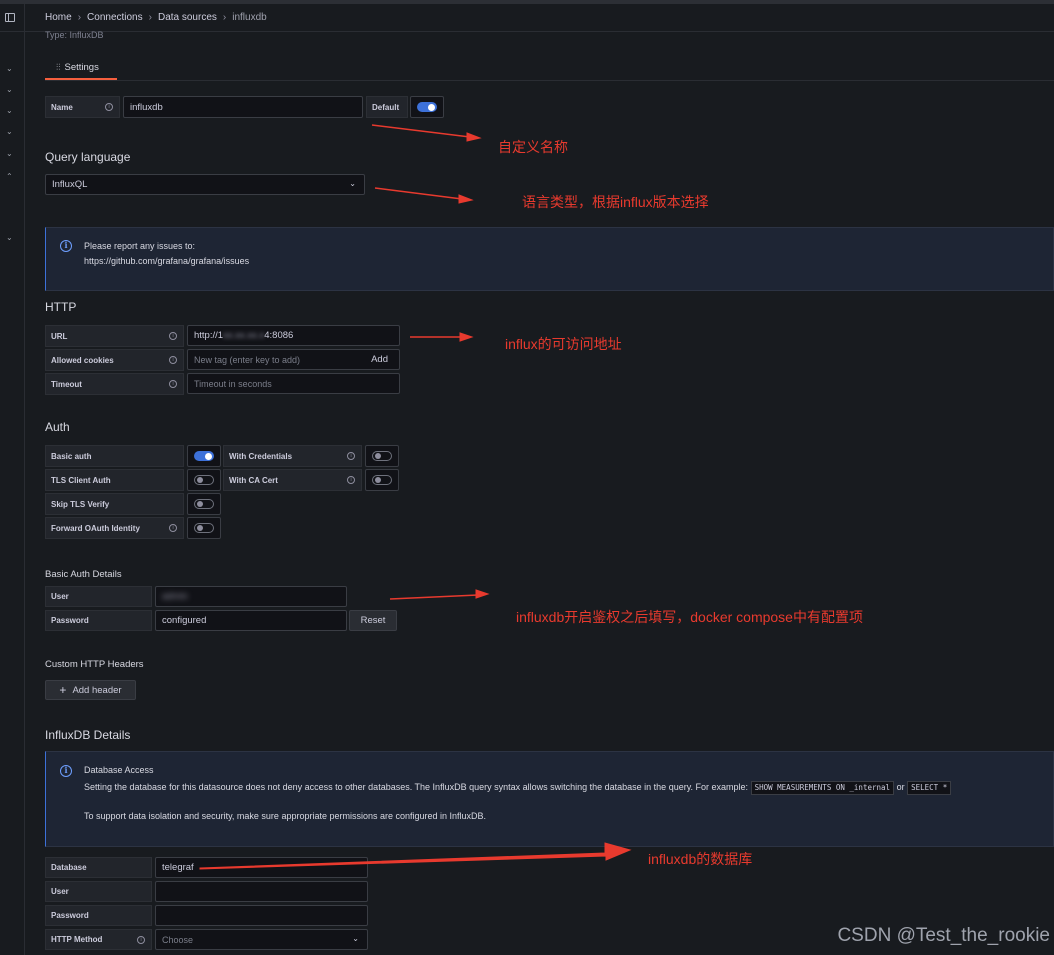 The image size is (1054, 955). What do you see at coordinates (115, 17) in the screenshot?
I see `breadcrumb-connections: Connections` at bounding box center [115, 17].